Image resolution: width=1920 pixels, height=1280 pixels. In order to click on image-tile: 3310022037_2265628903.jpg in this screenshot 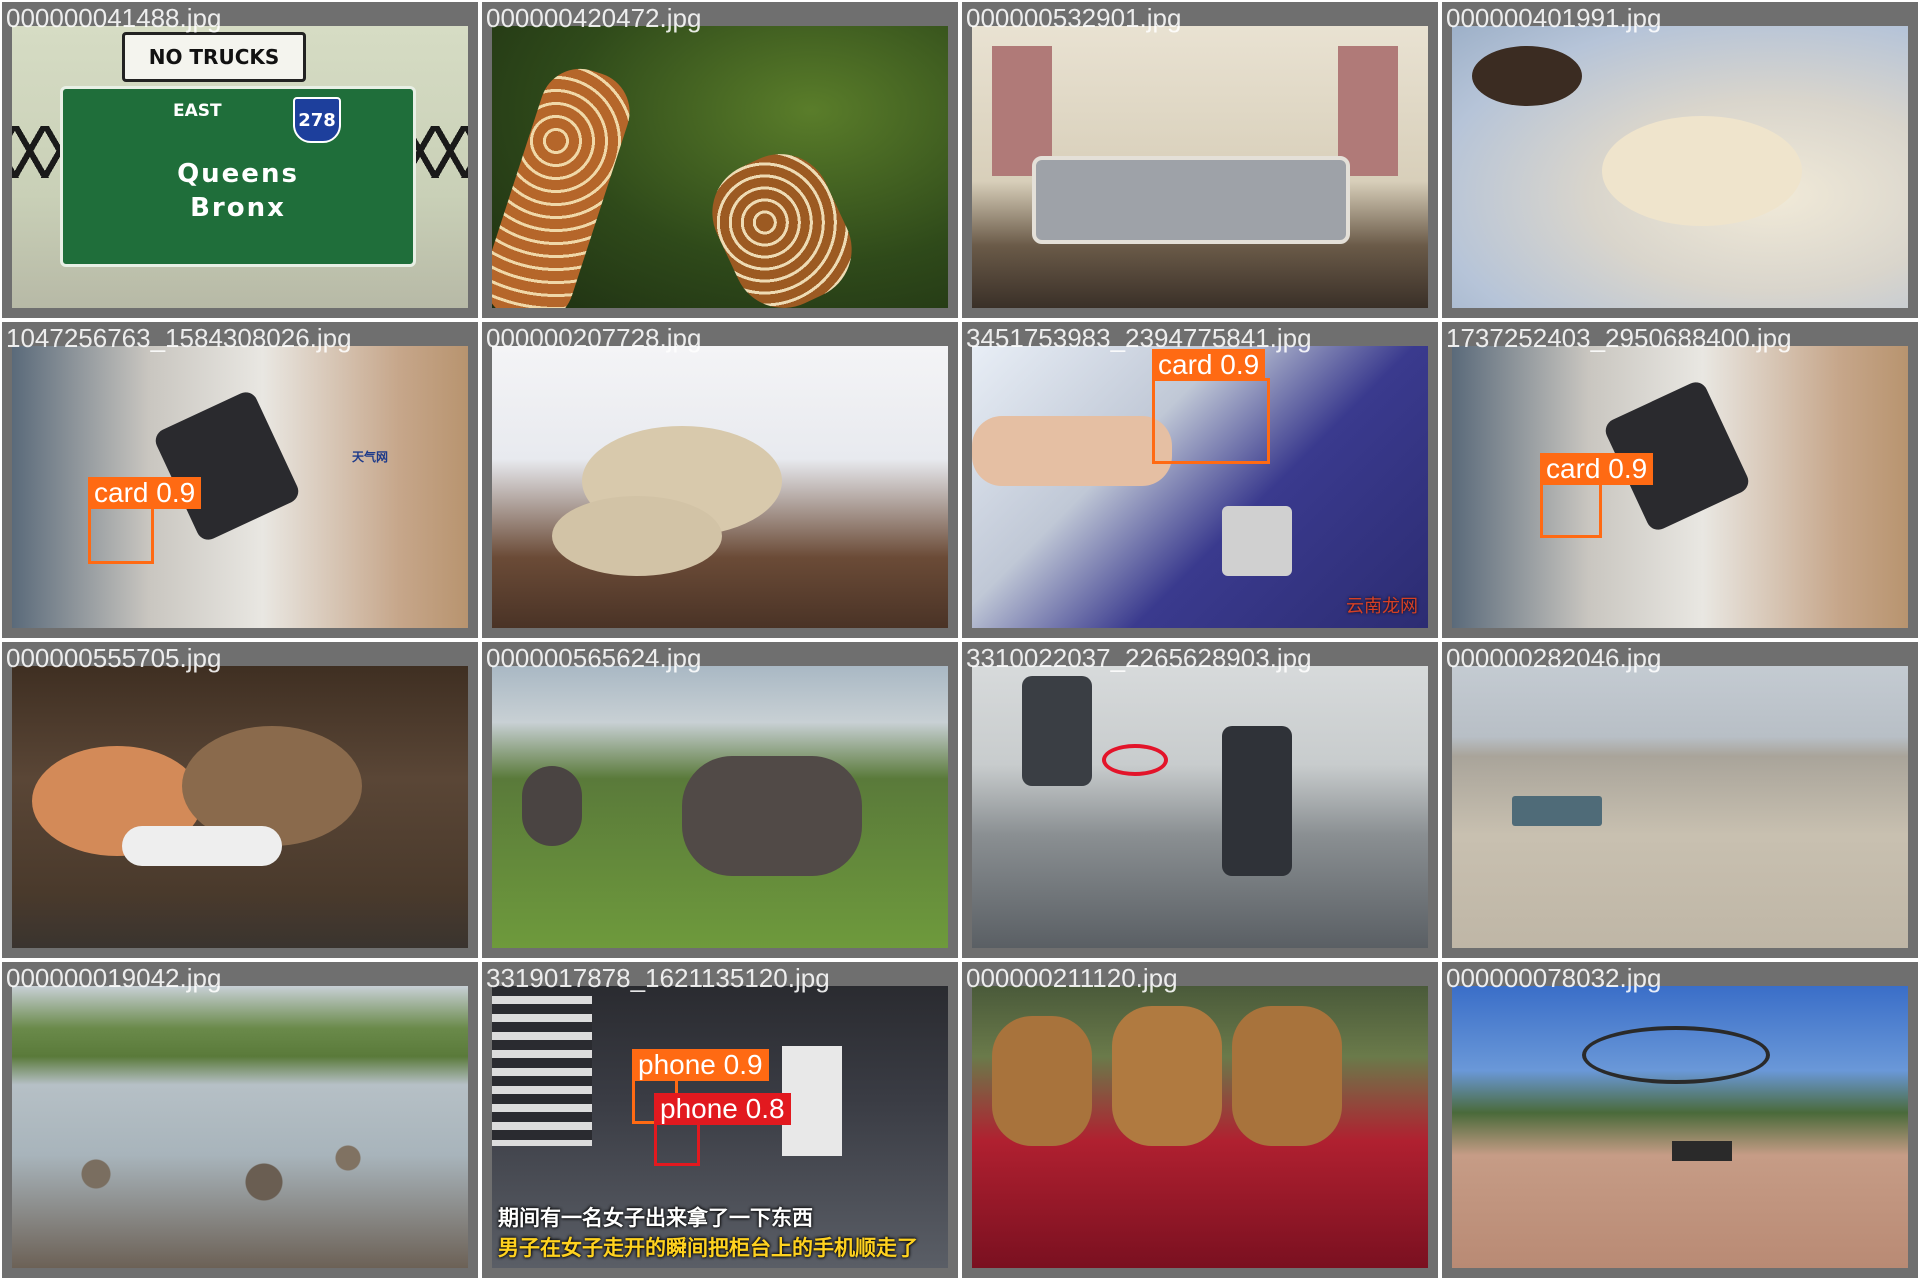, I will do `click(1200, 800)`.